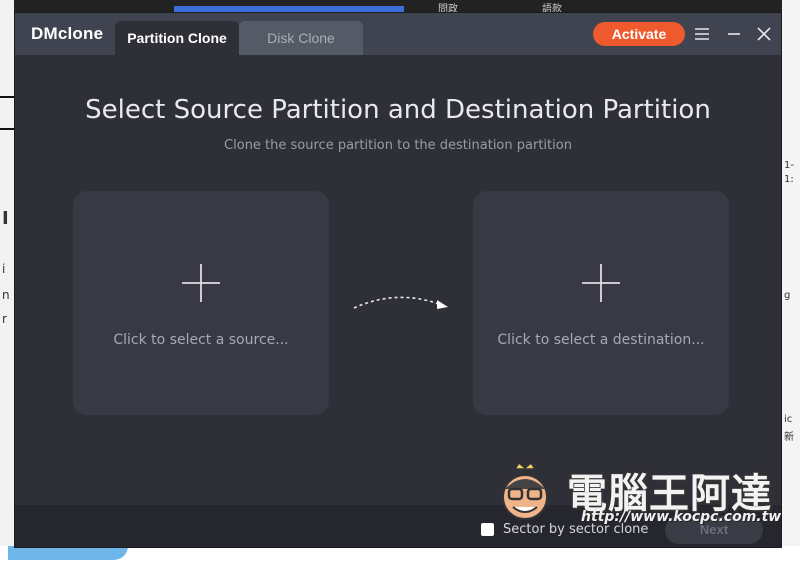 This screenshot has height=564, width=800. What do you see at coordinates (788, 419) in the screenshot?
I see `background-text: ic` at bounding box center [788, 419].